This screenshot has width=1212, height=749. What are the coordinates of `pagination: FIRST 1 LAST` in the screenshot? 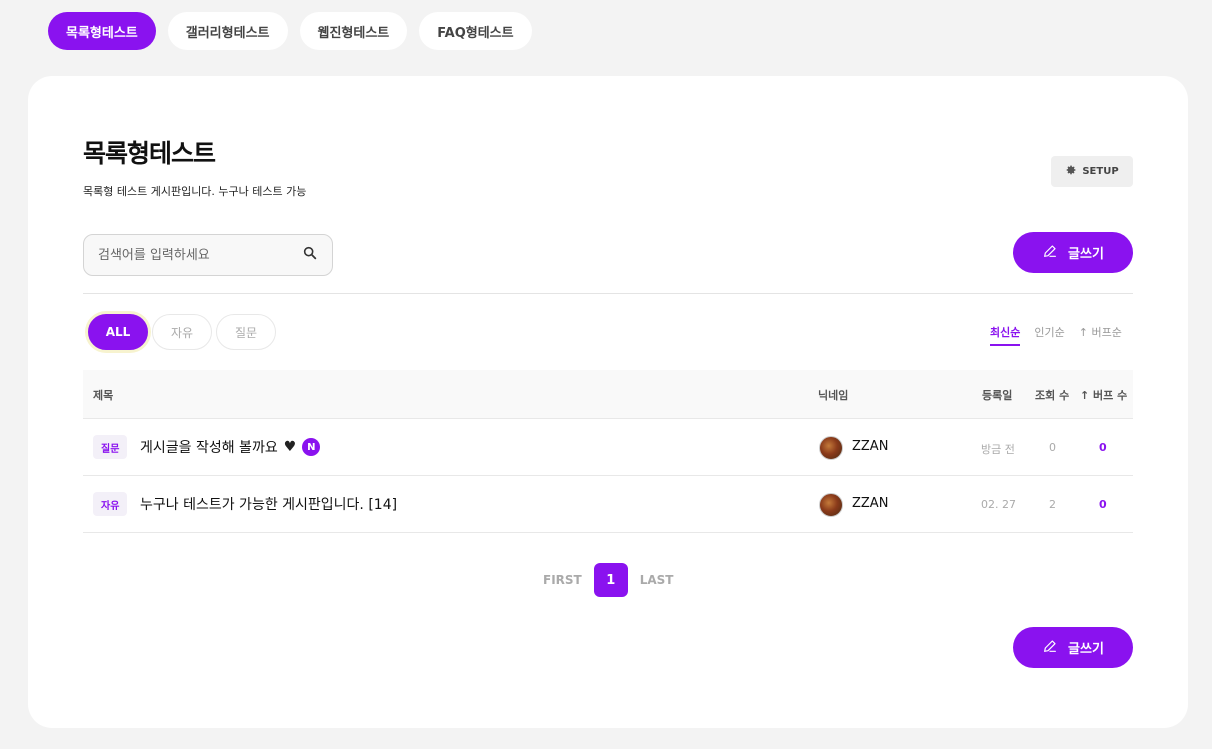 It's located at (608, 580).